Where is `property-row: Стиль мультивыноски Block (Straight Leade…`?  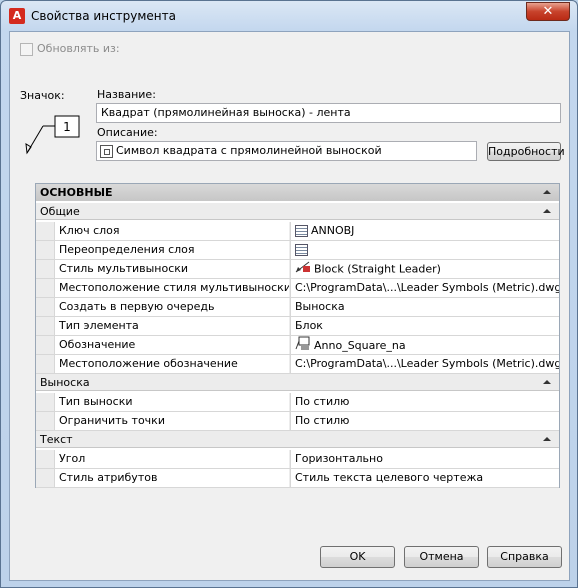 property-row: Стиль мультивыноски Block (Straight Leade… is located at coordinates (297, 269).